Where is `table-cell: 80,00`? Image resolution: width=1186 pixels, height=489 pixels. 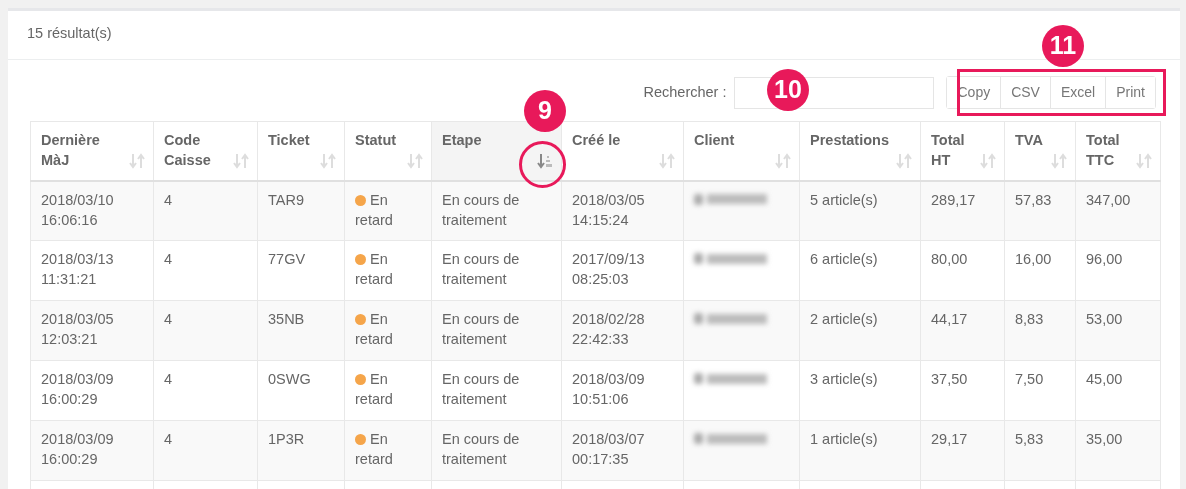 table-cell: 80,00 is located at coordinates (949, 259).